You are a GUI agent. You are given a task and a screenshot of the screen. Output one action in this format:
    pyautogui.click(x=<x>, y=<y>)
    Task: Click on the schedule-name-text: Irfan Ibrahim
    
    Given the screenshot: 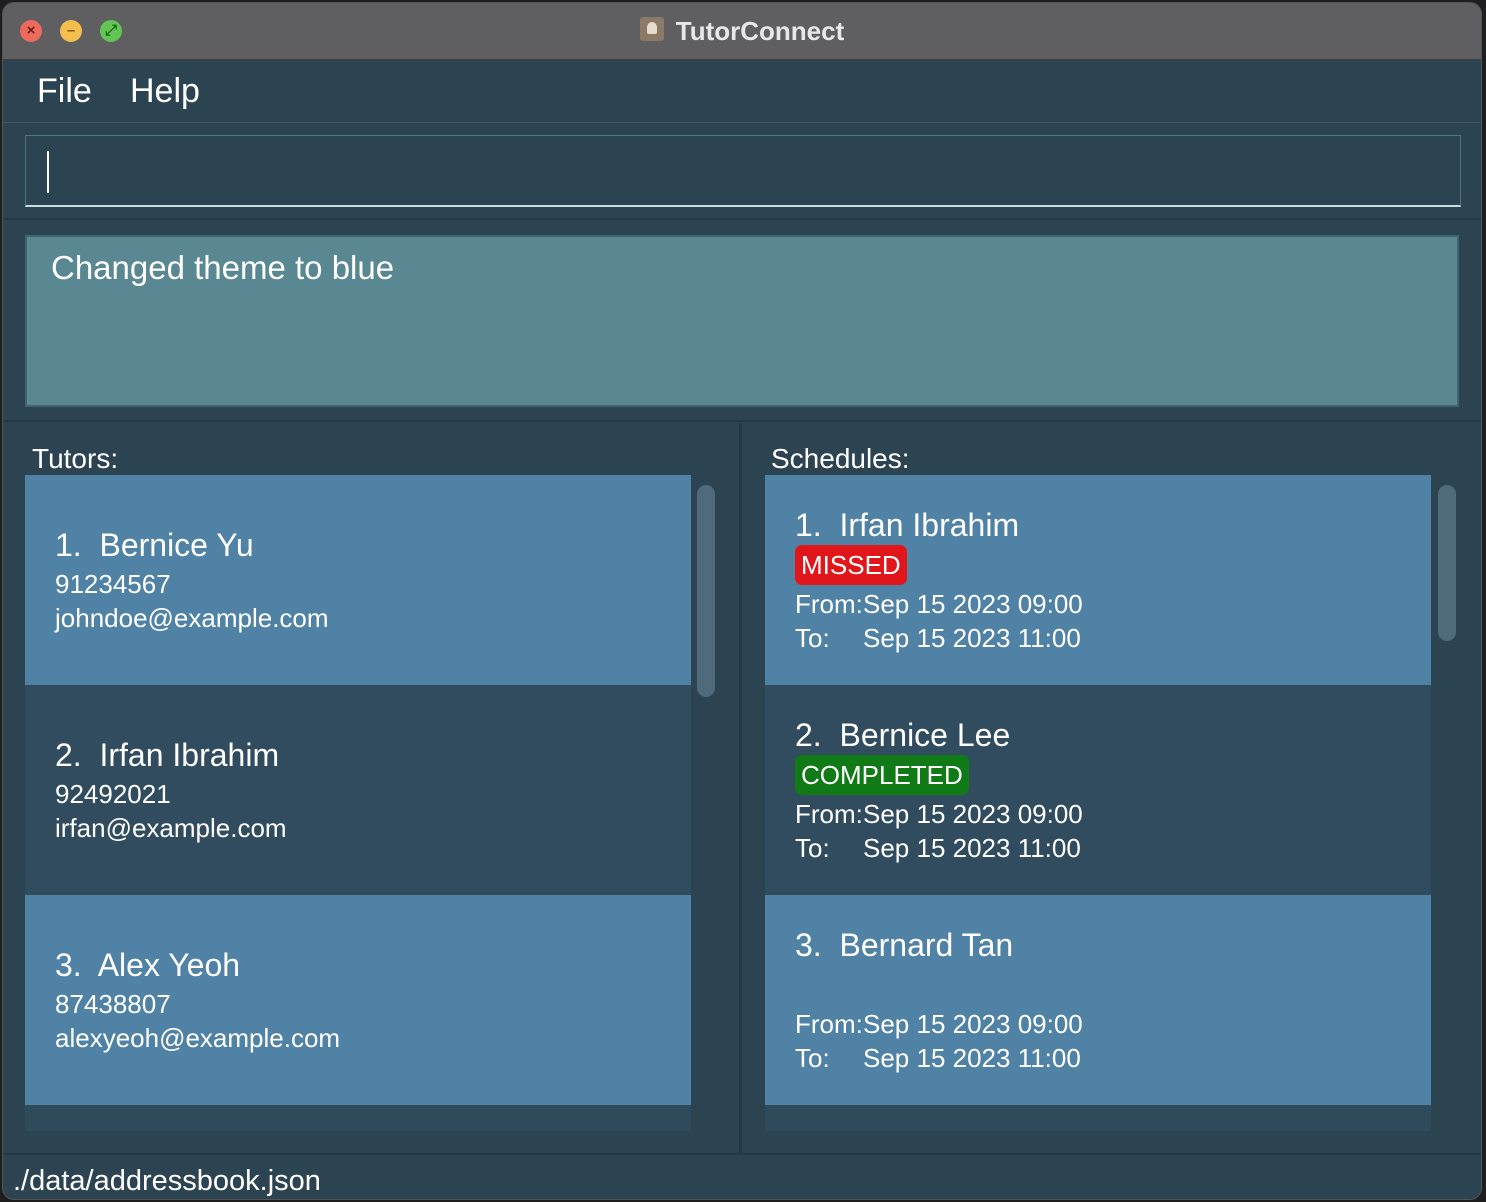 What is the action you would take?
    pyautogui.click(x=929, y=525)
    